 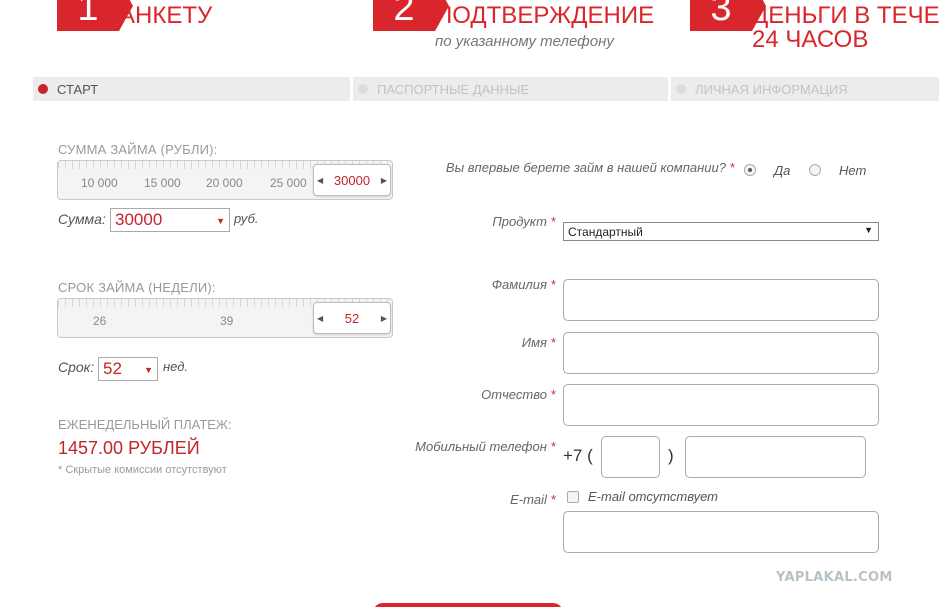 I want to click on tab-label: ПАСПОРТНЫЕ ДАННЫЕ, so click(x=453, y=89).